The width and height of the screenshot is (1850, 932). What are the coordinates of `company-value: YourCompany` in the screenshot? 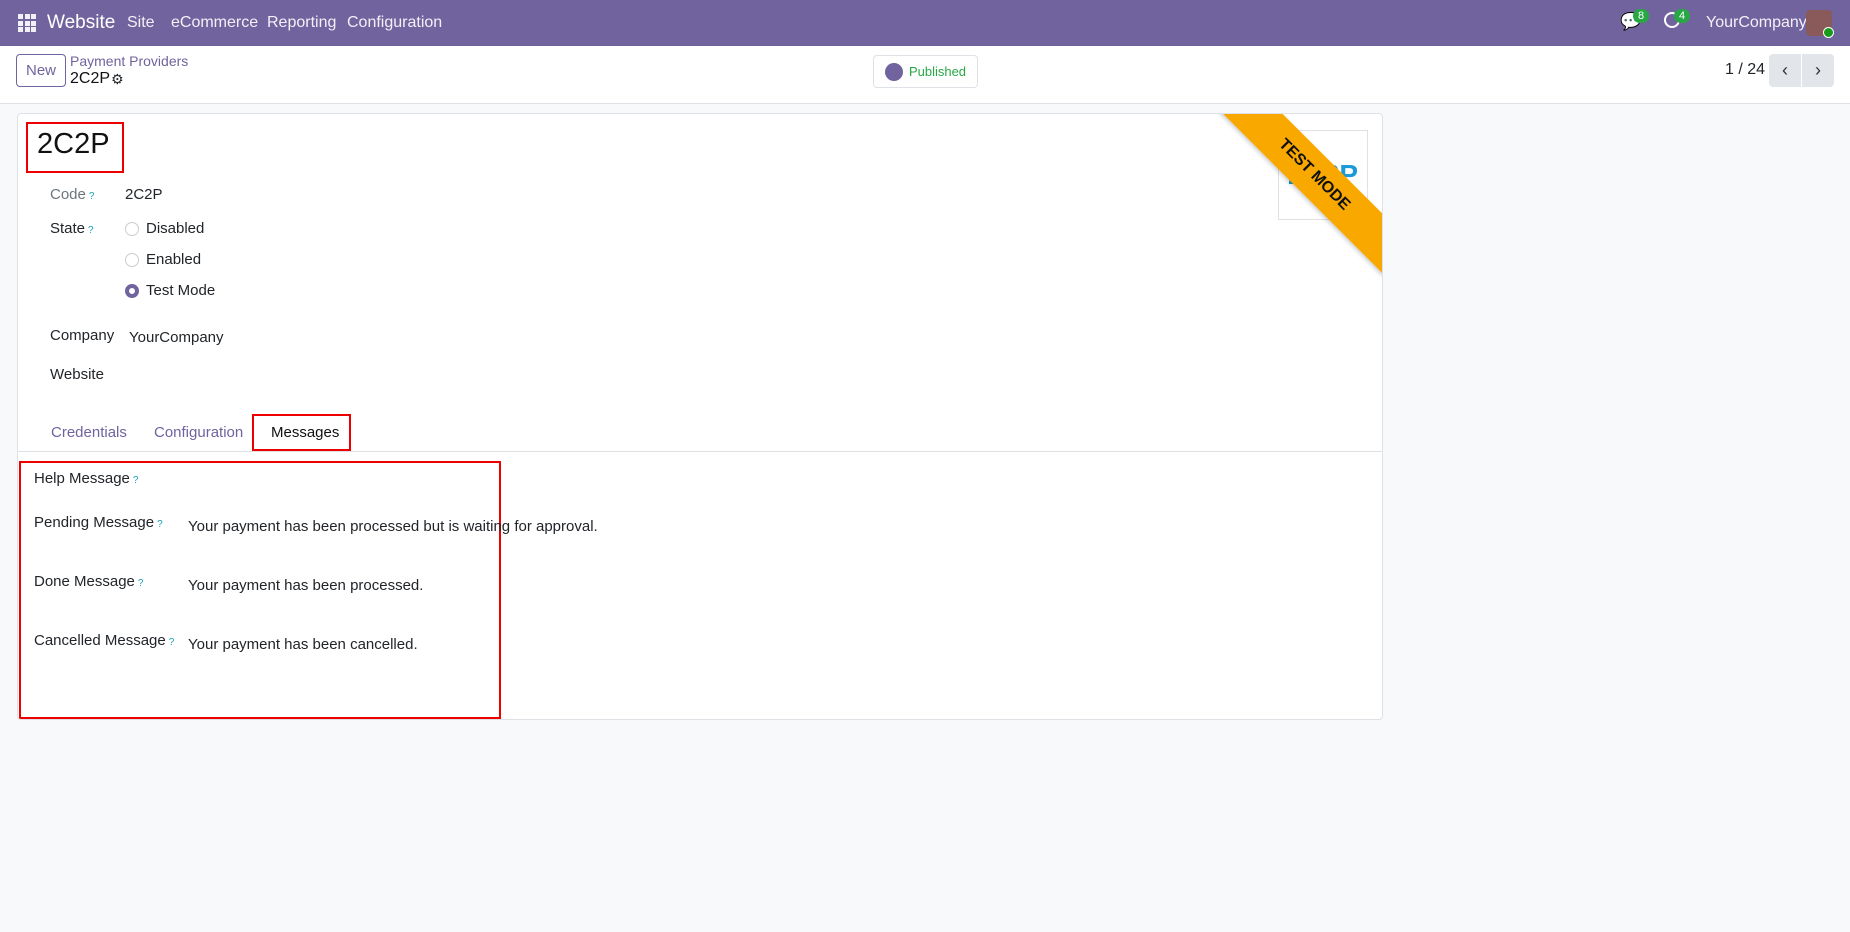 It's located at (176, 337).